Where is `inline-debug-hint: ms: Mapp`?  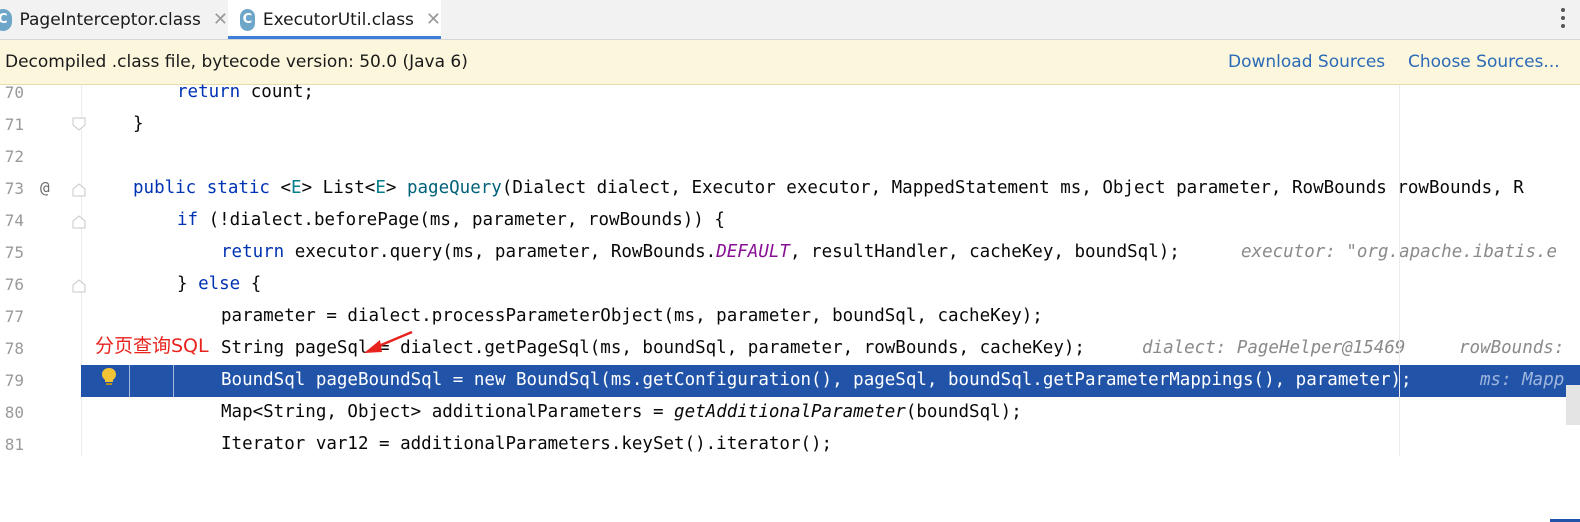 inline-debug-hint: ms: Mapp is located at coordinates (1522, 380).